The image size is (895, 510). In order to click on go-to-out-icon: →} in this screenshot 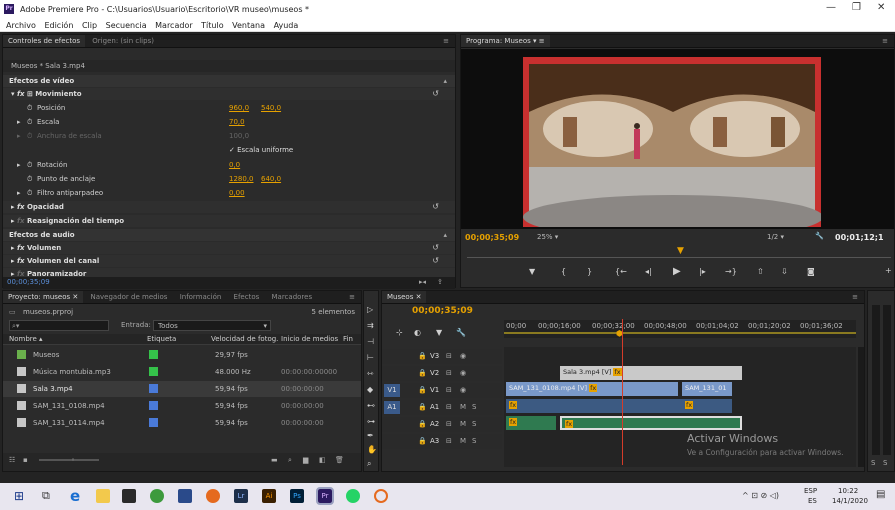, I will do `click(731, 271)`.